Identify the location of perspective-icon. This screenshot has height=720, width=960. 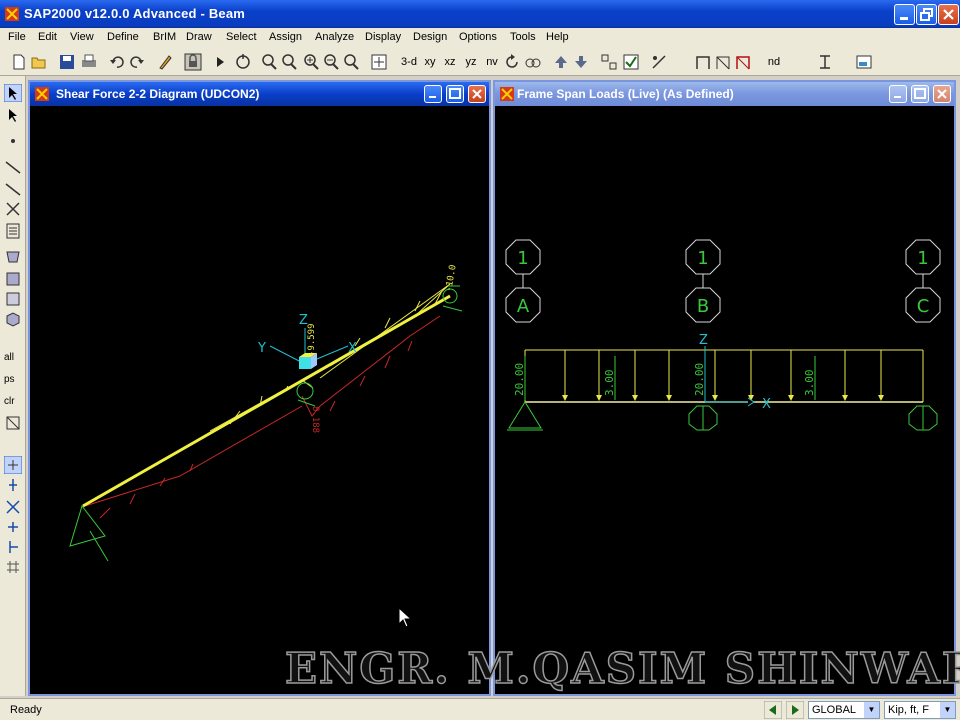
(533, 62).